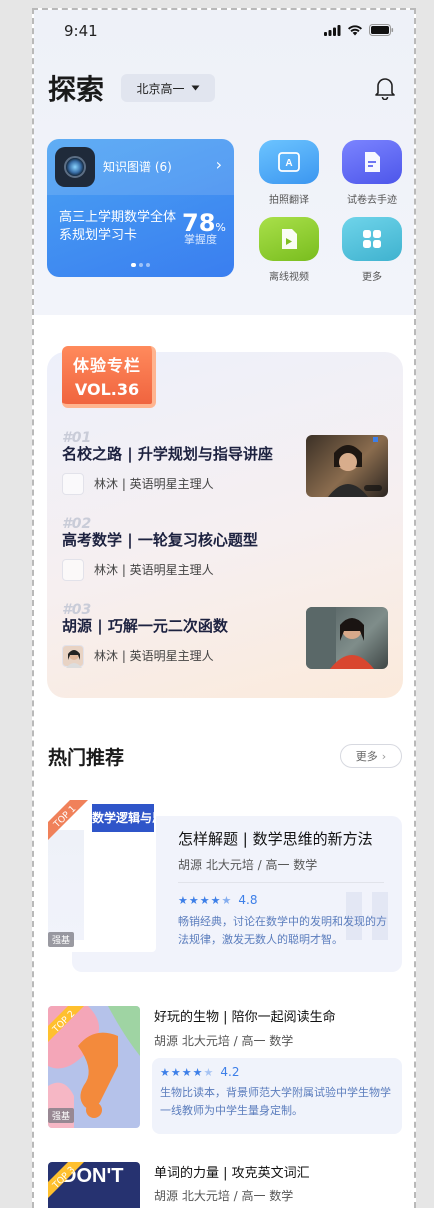  What do you see at coordinates (230, 1072) in the screenshot?
I see `rating-value: 4.2` at bounding box center [230, 1072].